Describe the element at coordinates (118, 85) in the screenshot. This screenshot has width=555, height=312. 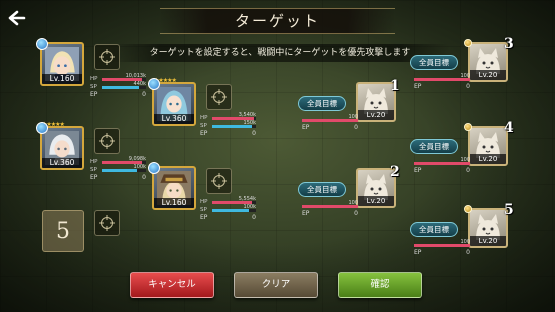
I see `ally-stats-1: HP 10,013k SP 440k EP 0` at that location.